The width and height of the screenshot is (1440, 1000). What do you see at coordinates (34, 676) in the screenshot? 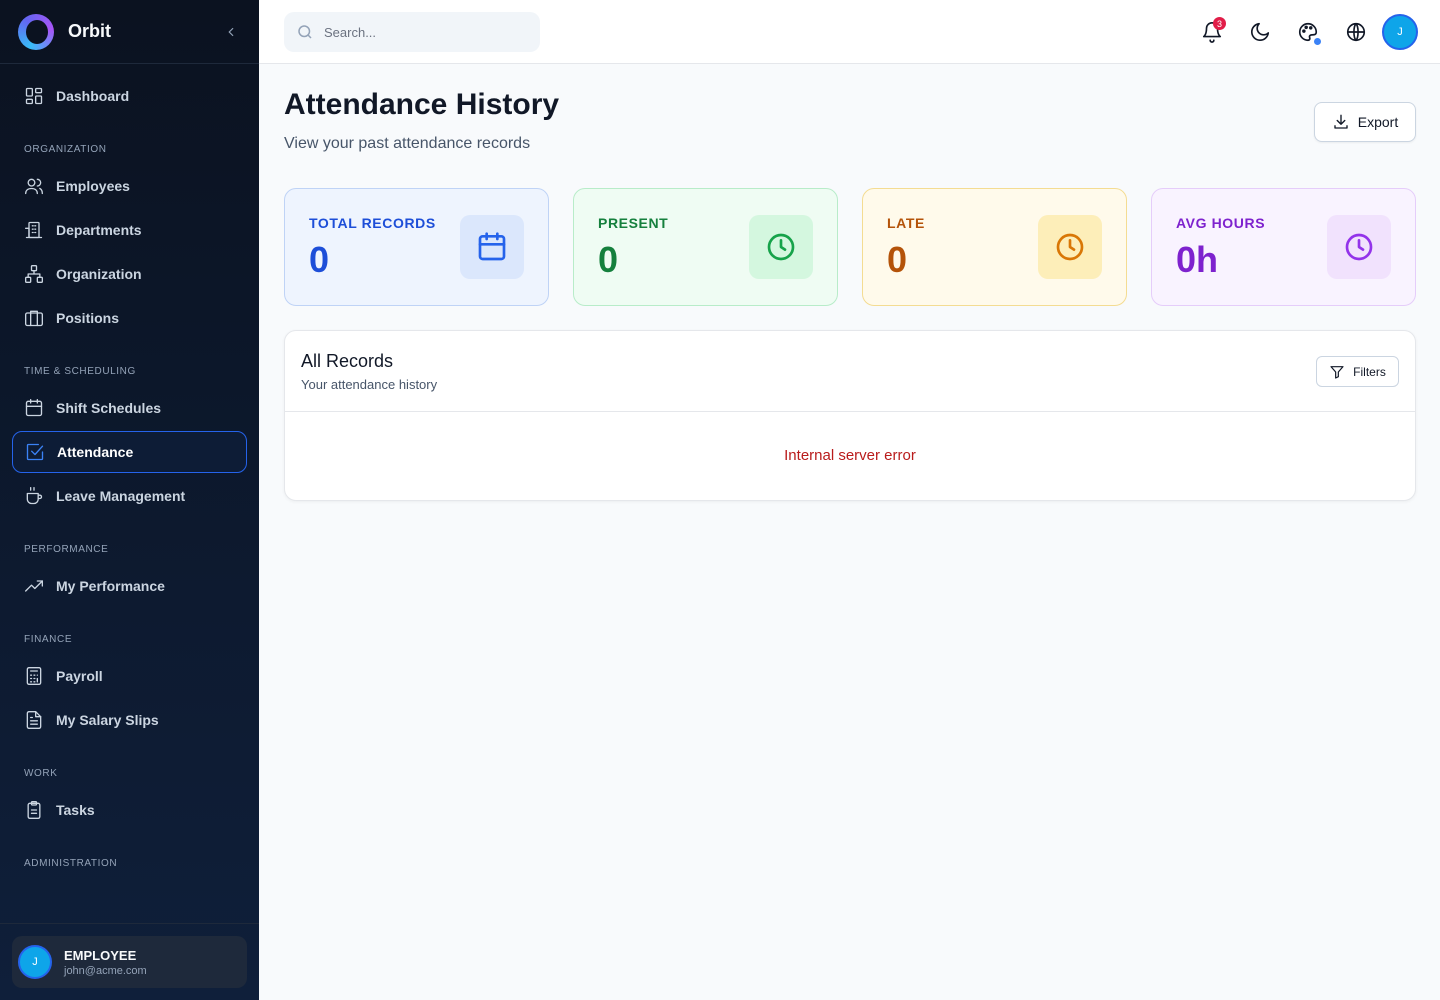
I see `calculator-icon` at bounding box center [34, 676].